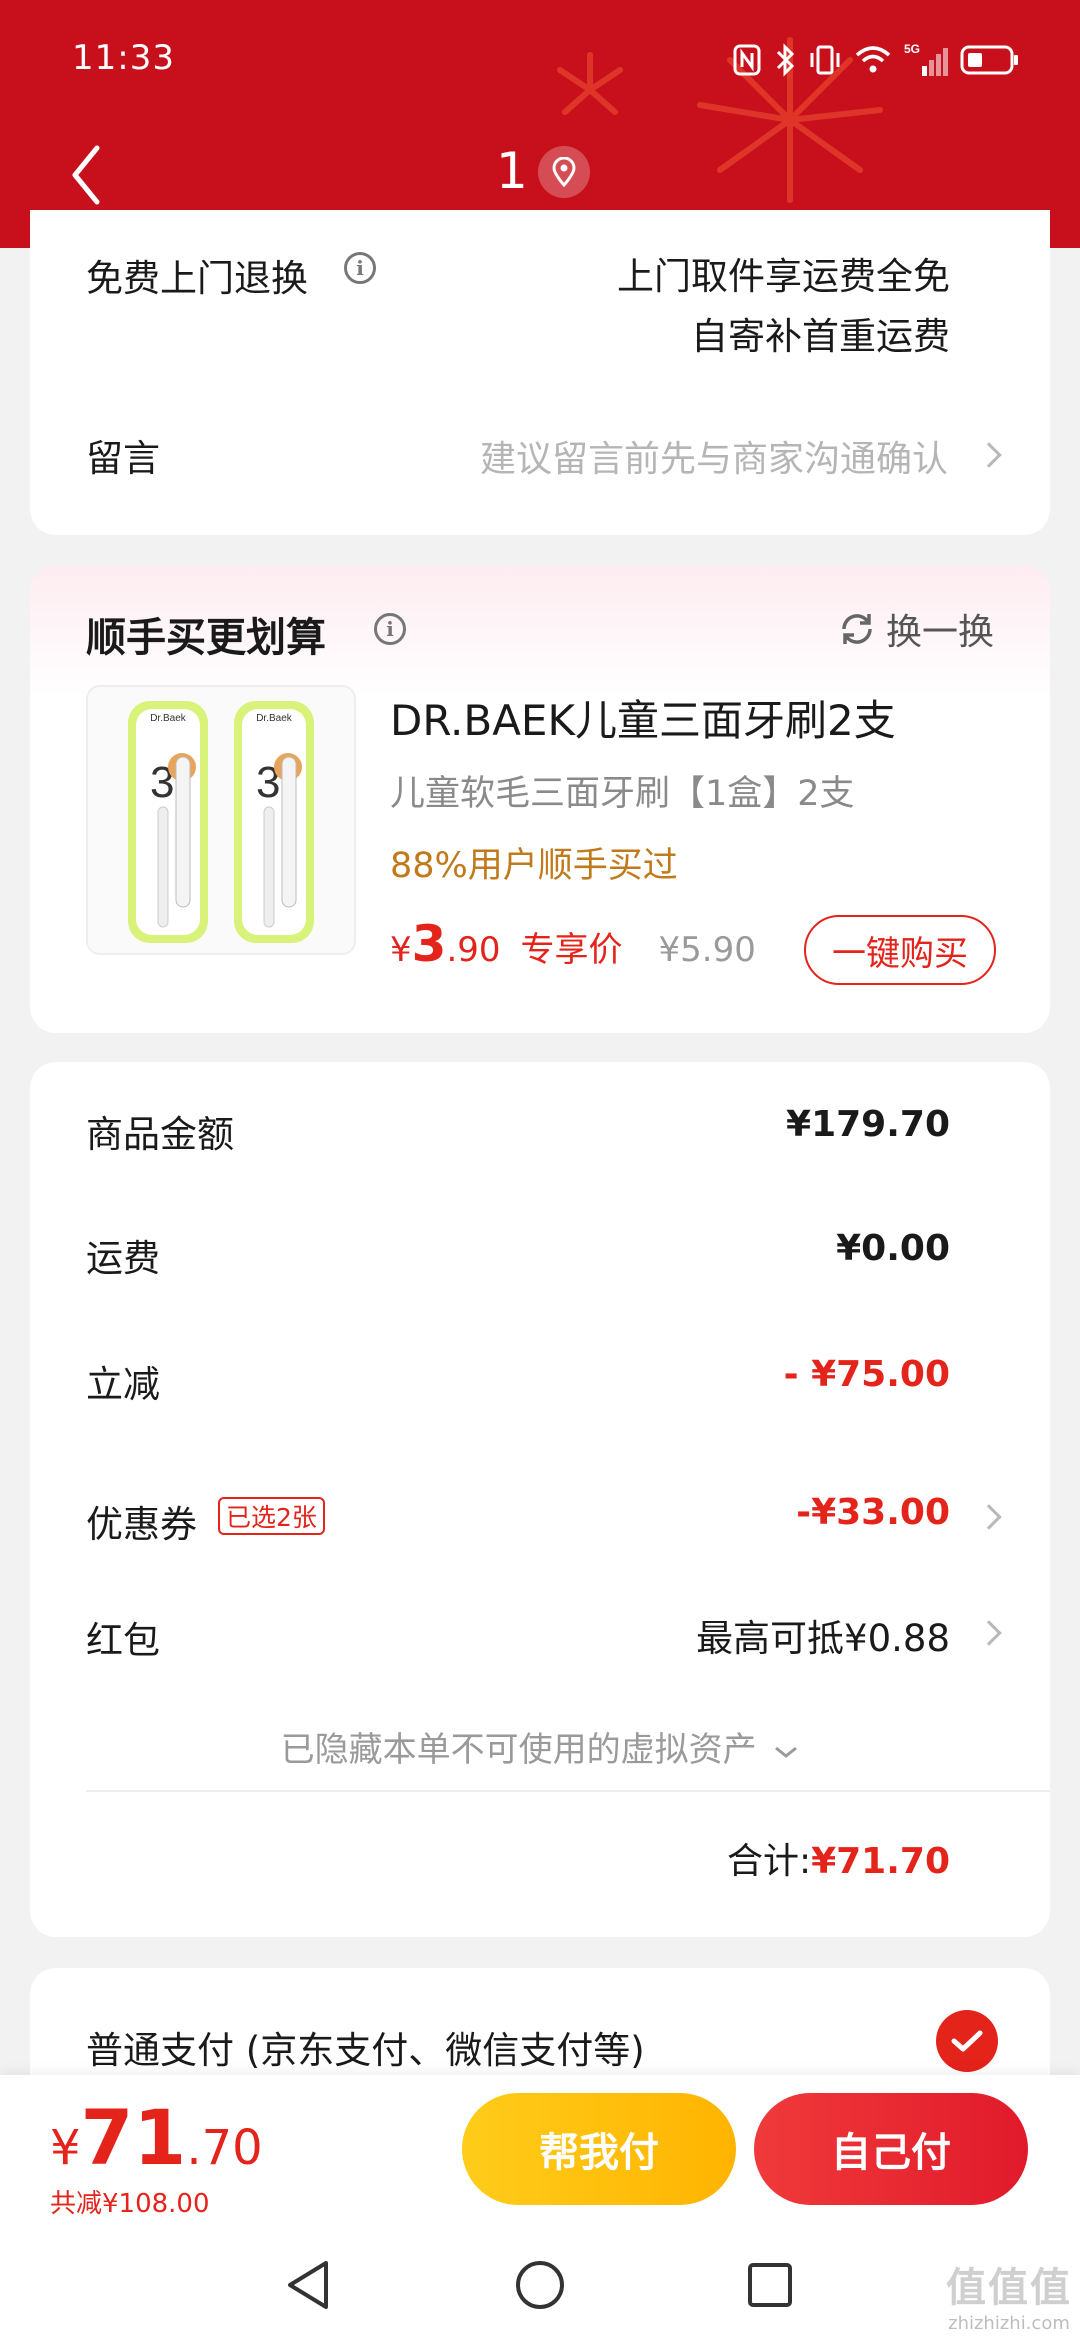 The height and width of the screenshot is (2340, 1080). What do you see at coordinates (989, 60) in the screenshot?
I see `battery-icon` at bounding box center [989, 60].